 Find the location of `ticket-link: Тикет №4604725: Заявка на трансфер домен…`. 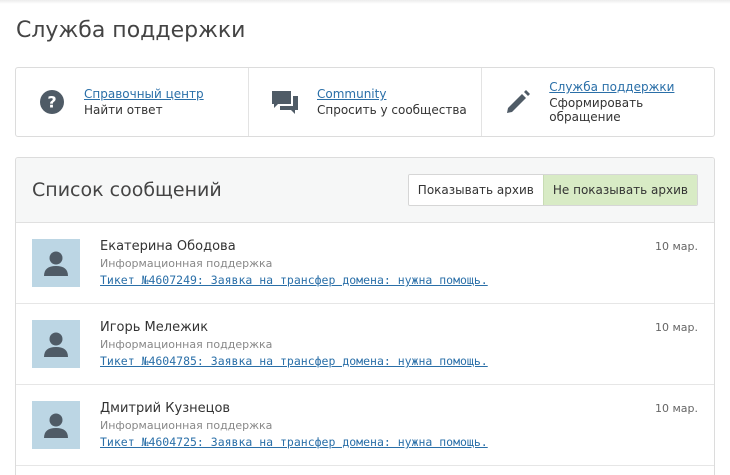

ticket-link: Тикет №4604725: Заявка на трансфер домен… is located at coordinates (294, 442).